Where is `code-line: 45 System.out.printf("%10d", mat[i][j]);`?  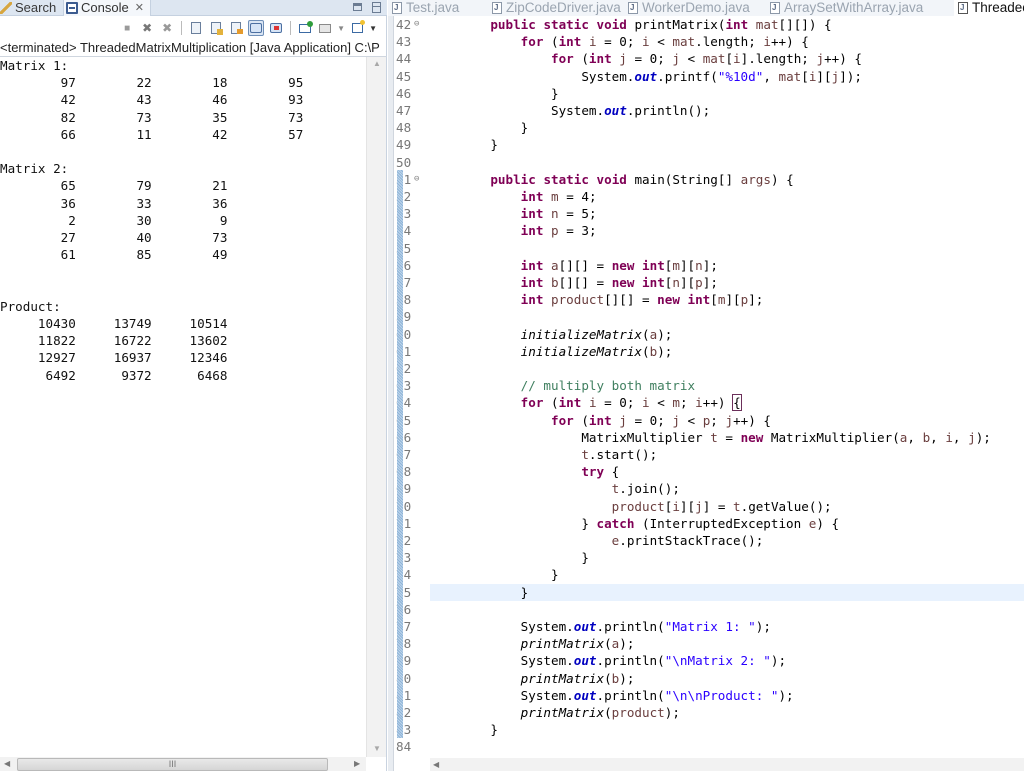 code-line: 45 System.out.printf("%10d", mat[i][j]); is located at coordinates (706, 76).